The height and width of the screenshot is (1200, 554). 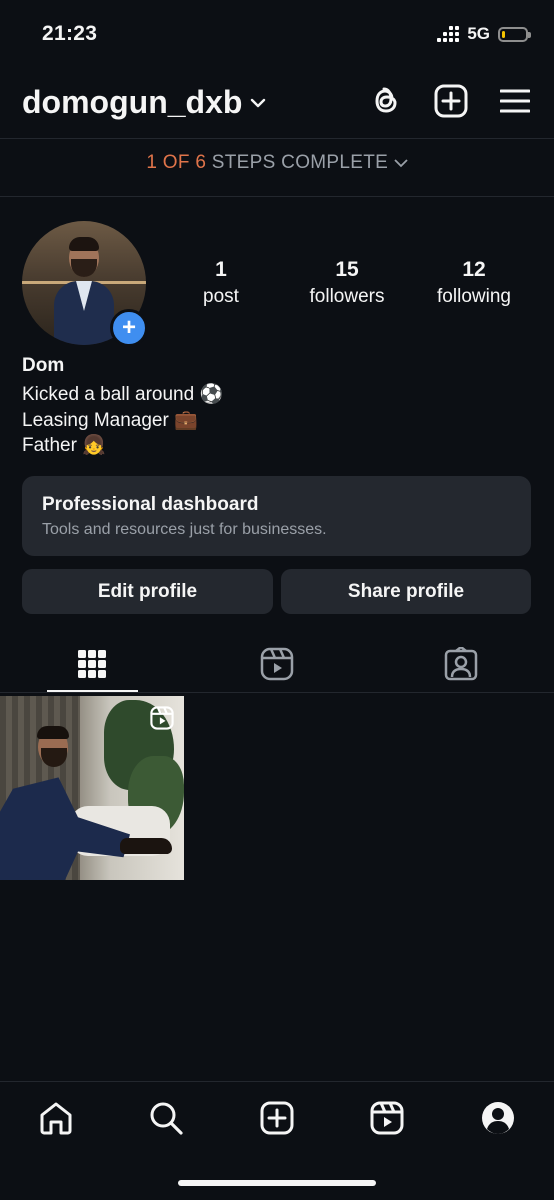 I want to click on username: domogun_dxb, so click(x=132, y=102).